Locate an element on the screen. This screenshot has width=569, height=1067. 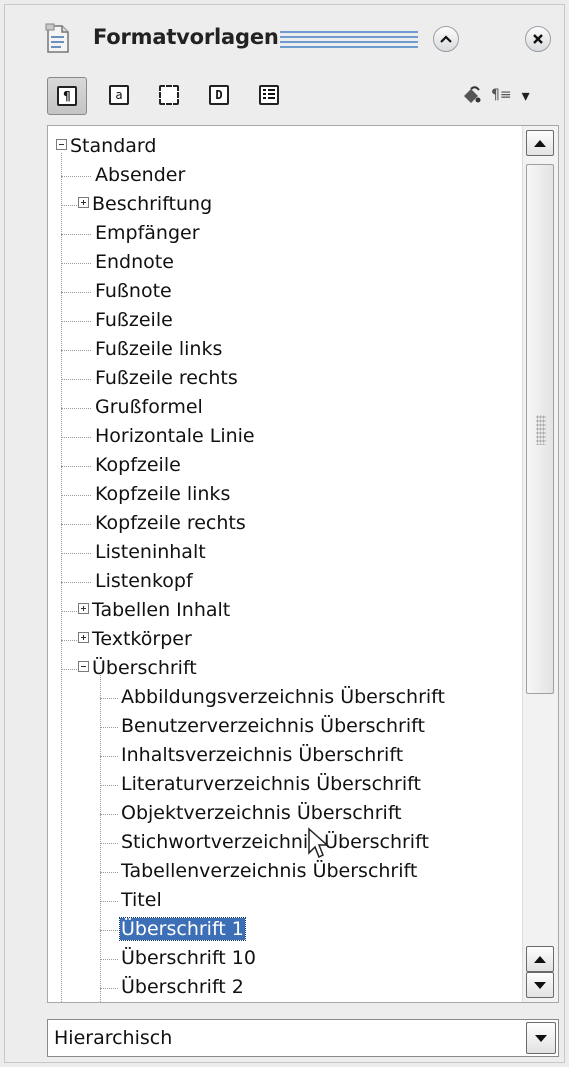
tree-item-label: Benutzerverzeichnis Überschrift is located at coordinates (273, 726).